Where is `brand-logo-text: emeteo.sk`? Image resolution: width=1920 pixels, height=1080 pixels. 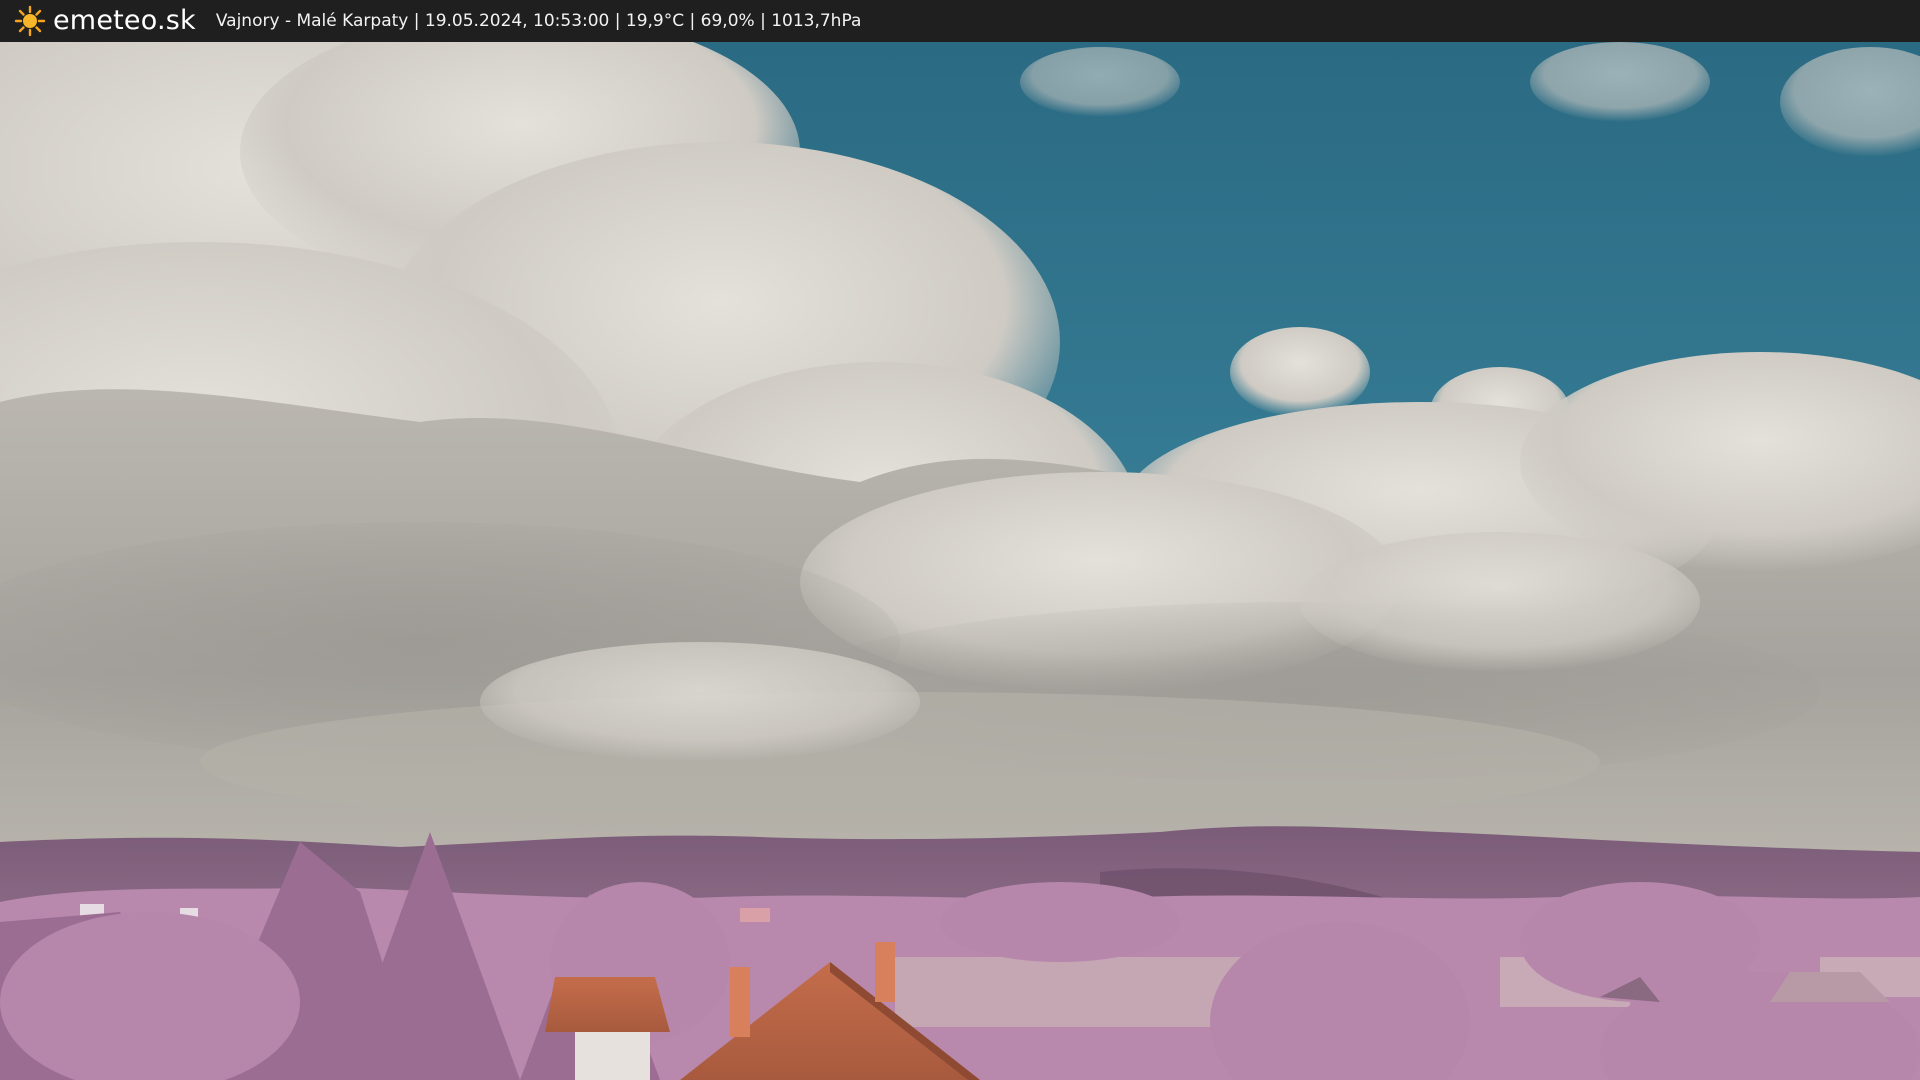
brand-logo-text: emeteo.sk is located at coordinates (124, 21).